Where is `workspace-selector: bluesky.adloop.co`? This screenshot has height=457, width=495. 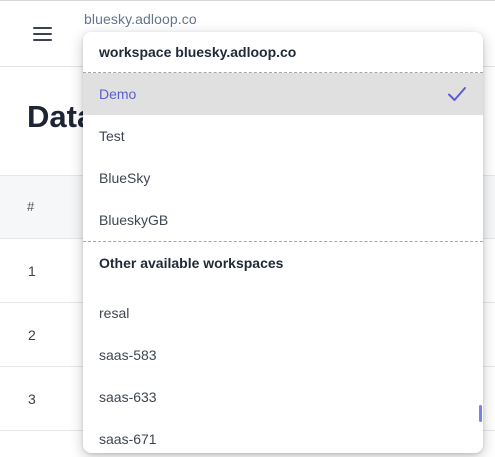
workspace-selector: bluesky.adloop.co is located at coordinates (140, 19).